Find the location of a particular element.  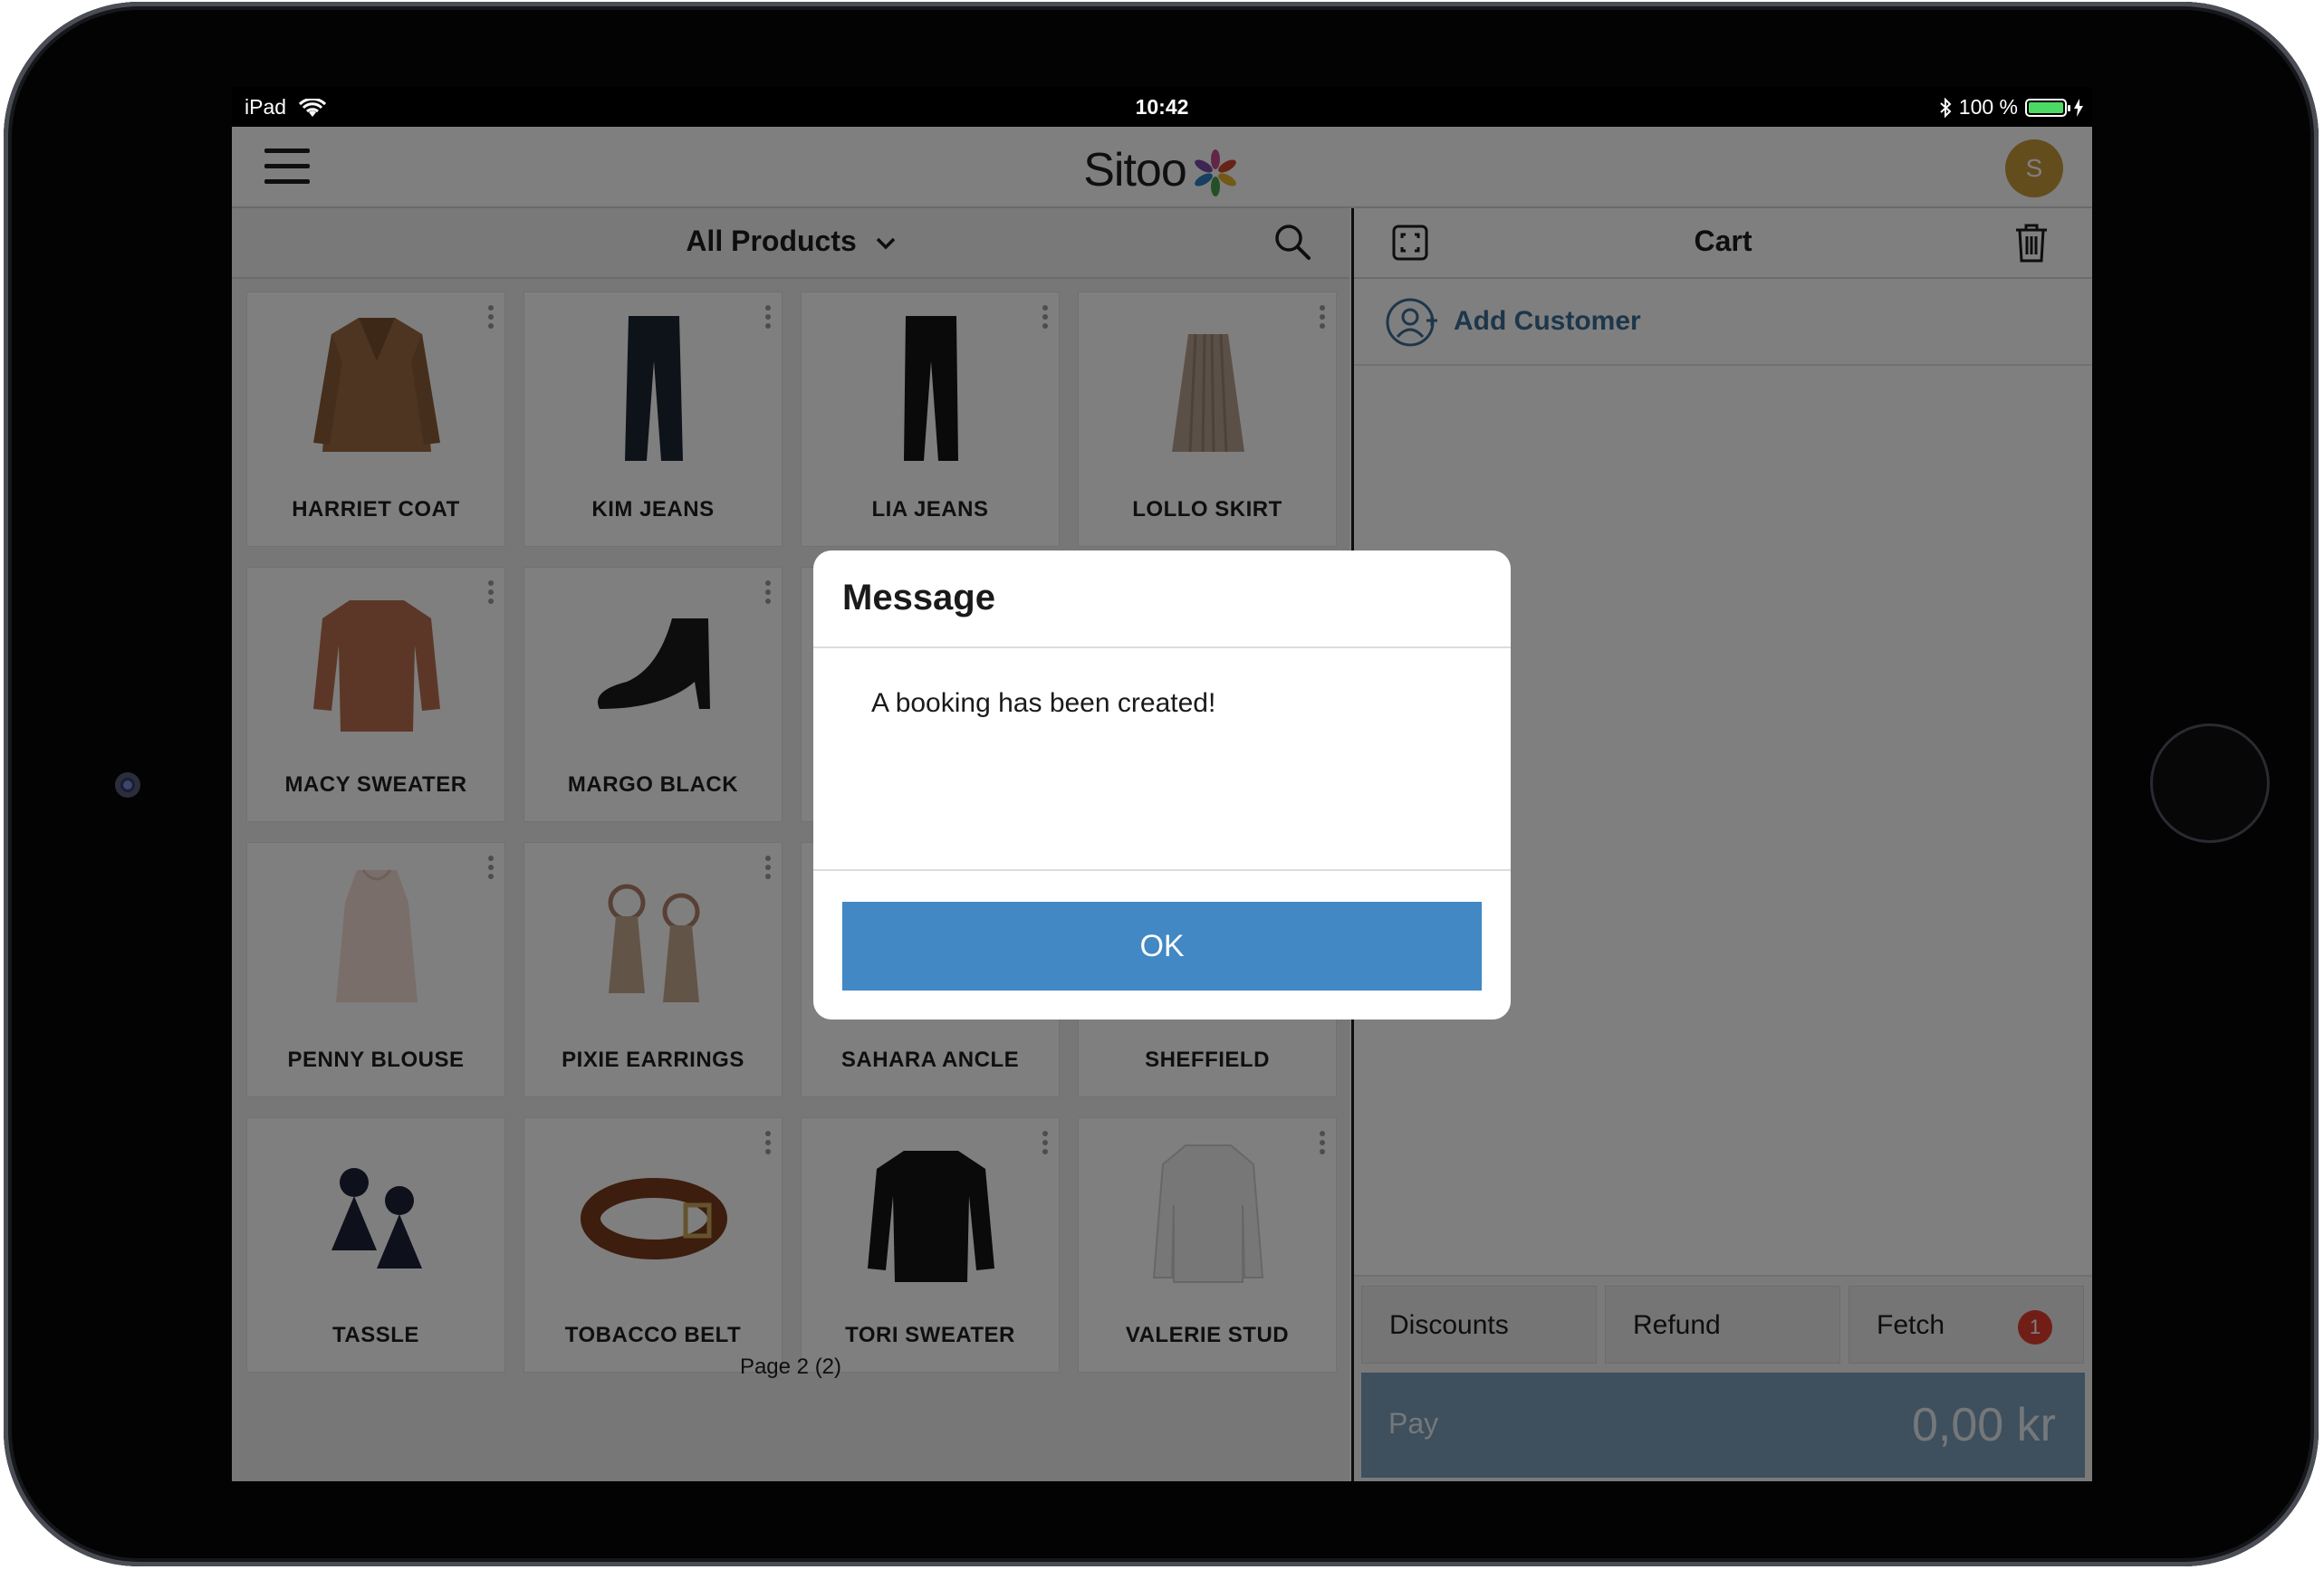

ok-button: OK is located at coordinates (1162, 946).